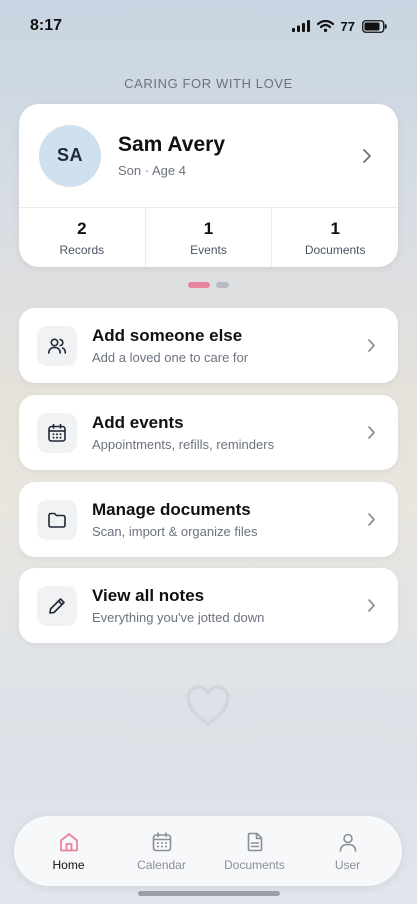  Describe the element at coordinates (175, 531) in the screenshot. I see `action-subtitle: Scan, import & organize files` at that location.